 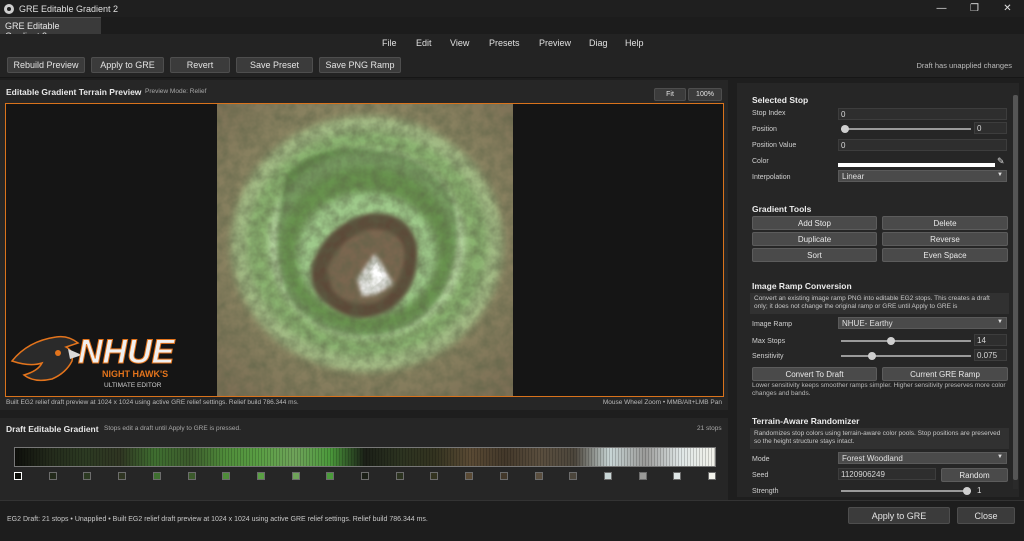 I want to click on gradient-tools-title: Gradient Tools, so click(x=782, y=209).